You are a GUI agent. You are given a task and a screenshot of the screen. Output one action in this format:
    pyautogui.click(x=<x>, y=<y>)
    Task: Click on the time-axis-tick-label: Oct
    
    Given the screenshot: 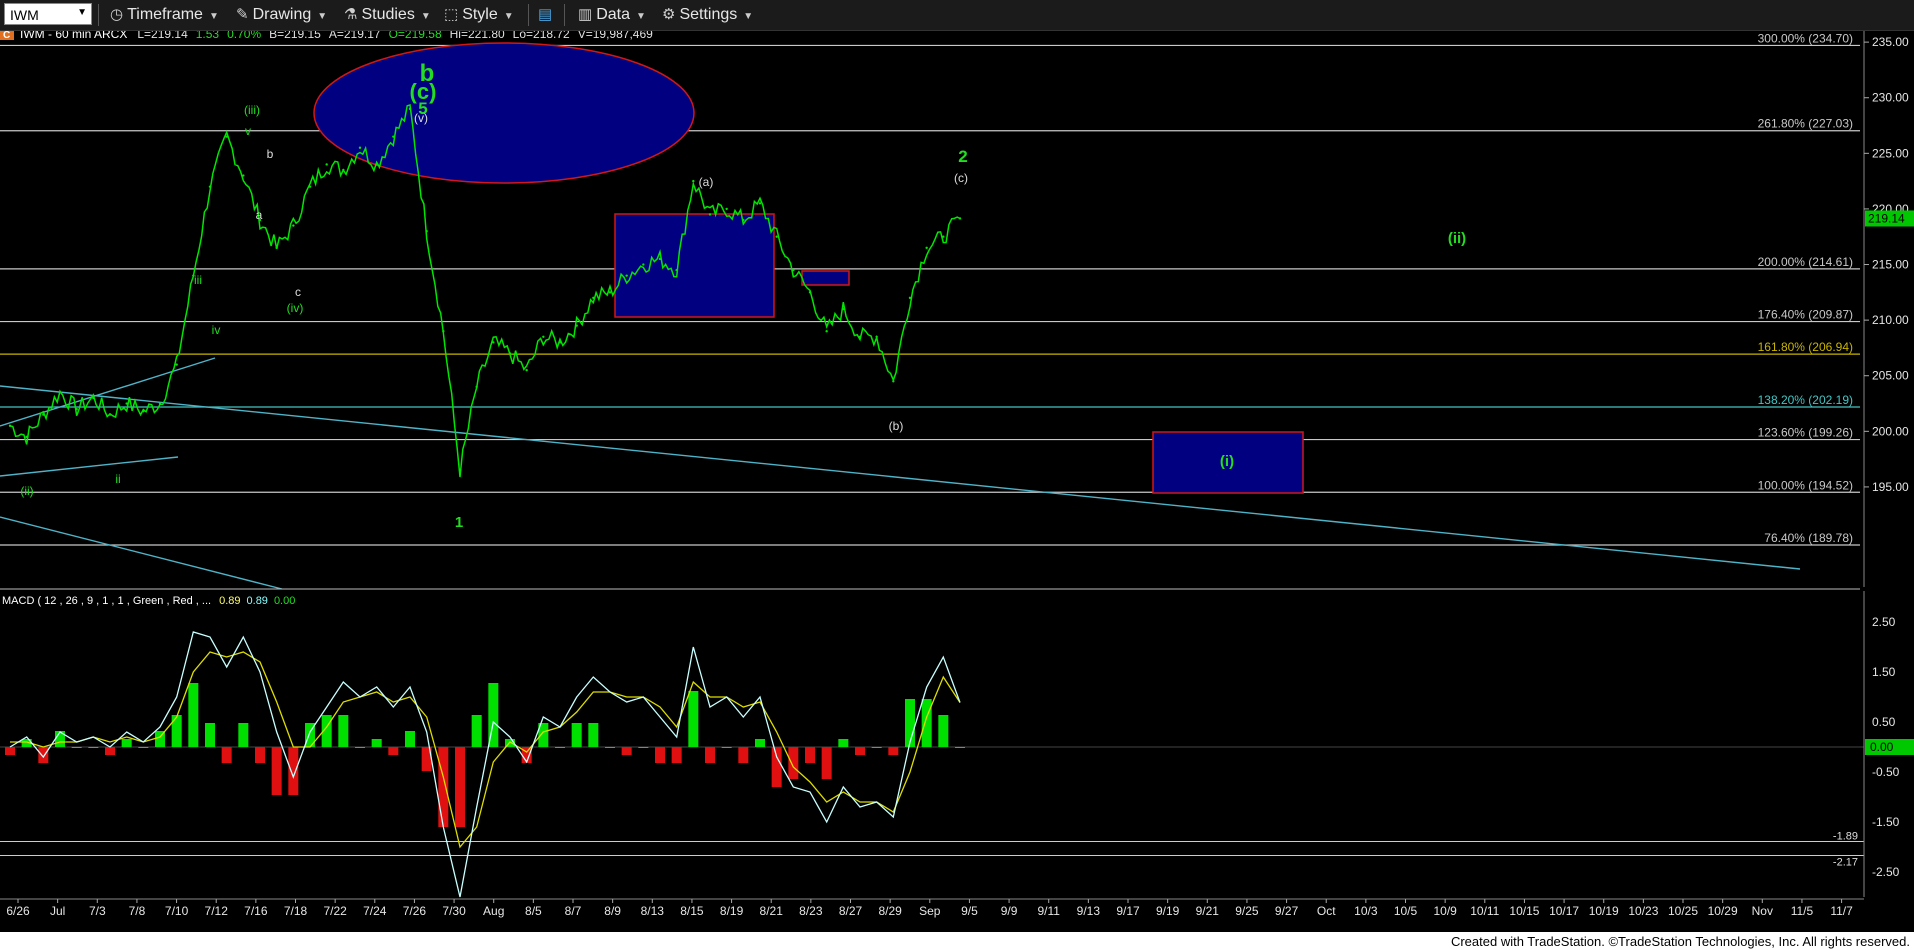 What is the action you would take?
    pyautogui.click(x=1326, y=911)
    